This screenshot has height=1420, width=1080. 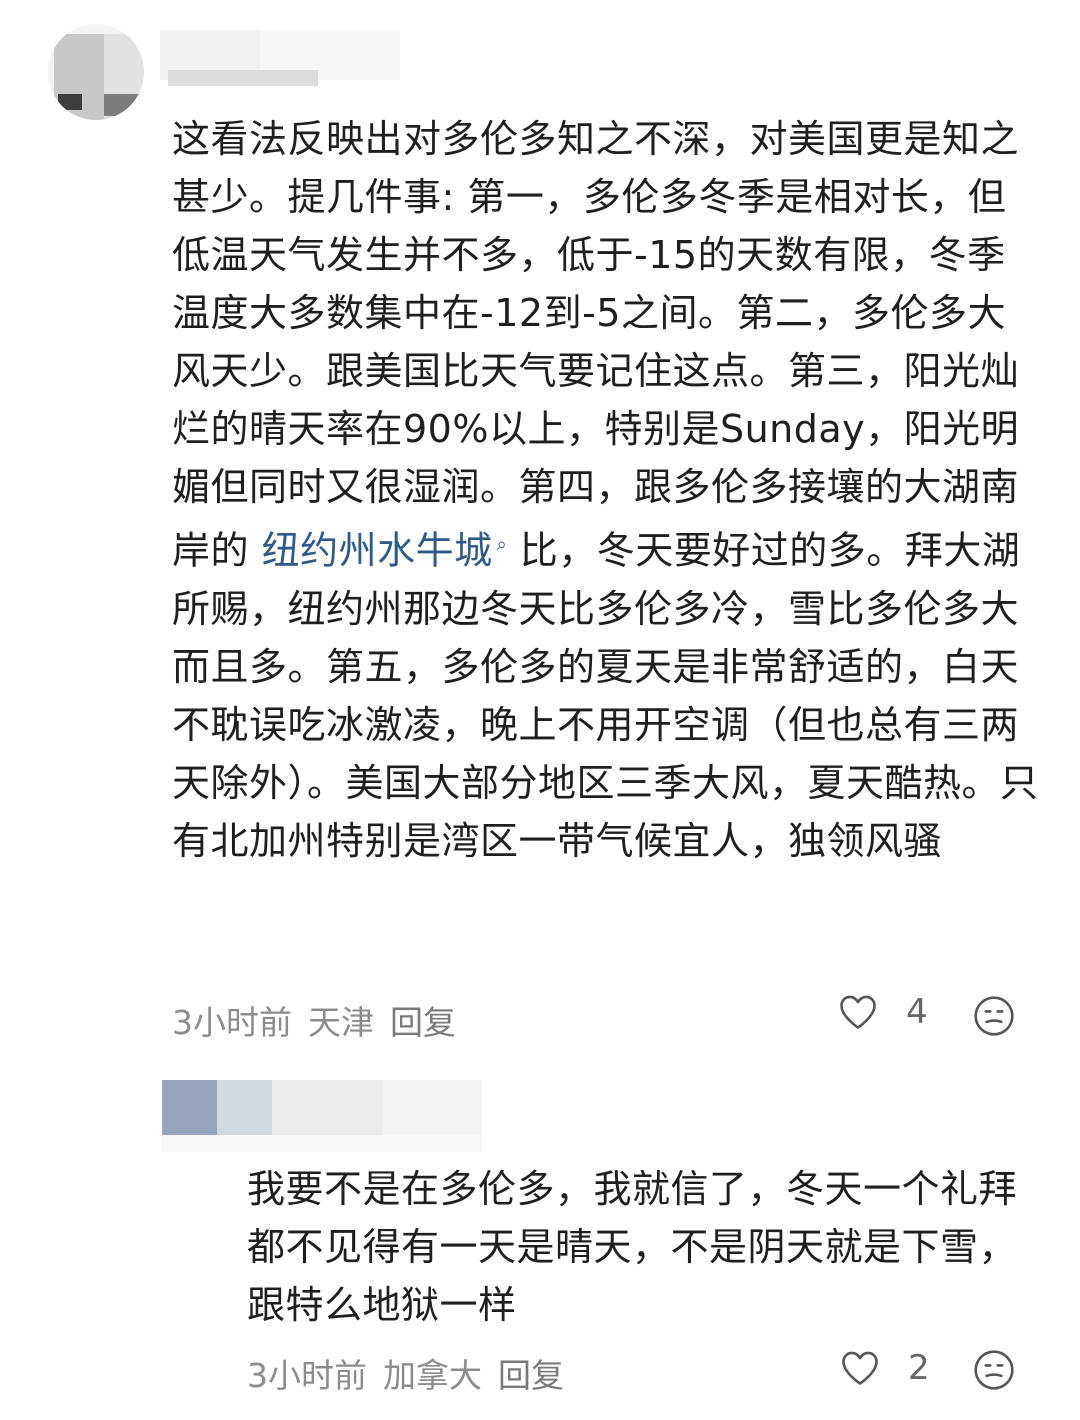 What do you see at coordinates (377, 551) in the screenshot?
I see `search-link: 纽约州水牛城` at bounding box center [377, 551].